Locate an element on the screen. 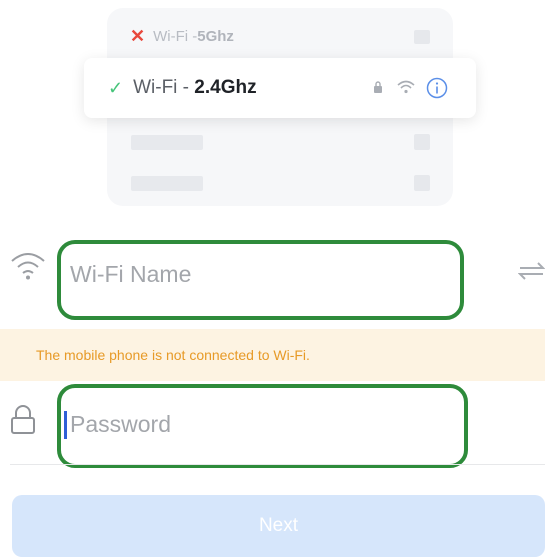 The width and height of the screenshot is (545, 557). text-cursor is located at coordinates (65, 425).